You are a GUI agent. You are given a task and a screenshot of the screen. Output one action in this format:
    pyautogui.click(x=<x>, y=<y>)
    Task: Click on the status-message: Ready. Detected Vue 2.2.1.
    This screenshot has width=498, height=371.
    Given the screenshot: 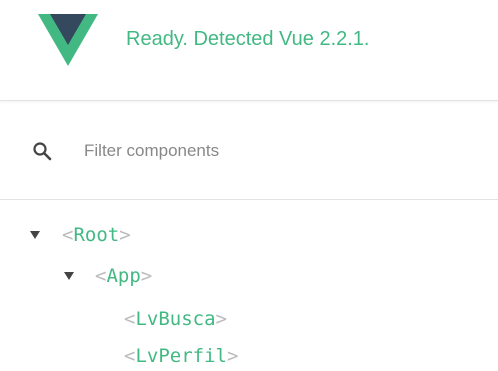 What is the action you would take?
    pyautogui.click(x=248, y=39)
    